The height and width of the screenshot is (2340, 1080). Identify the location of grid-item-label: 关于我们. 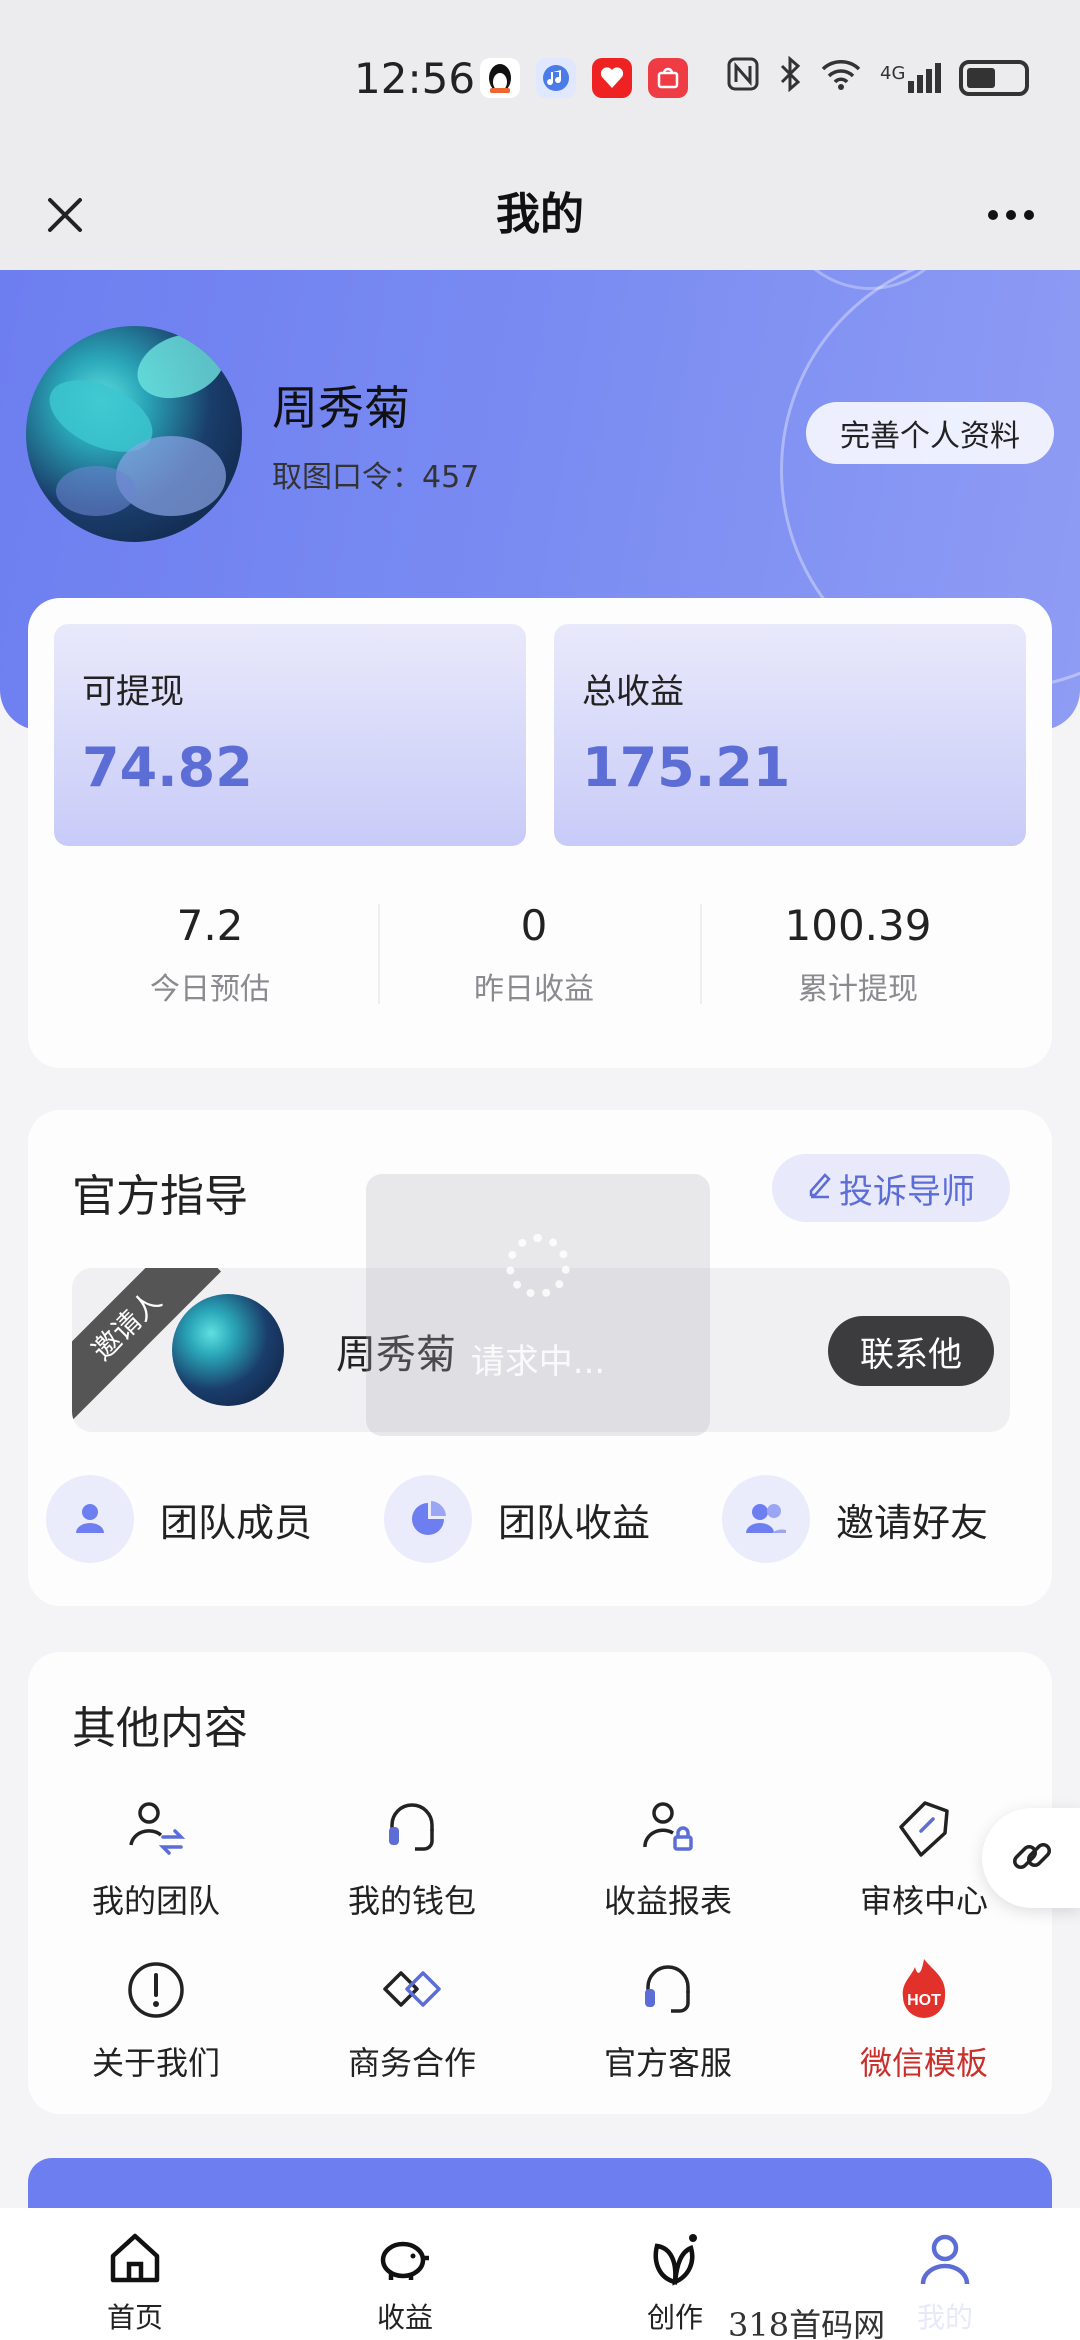
(155, 2063).